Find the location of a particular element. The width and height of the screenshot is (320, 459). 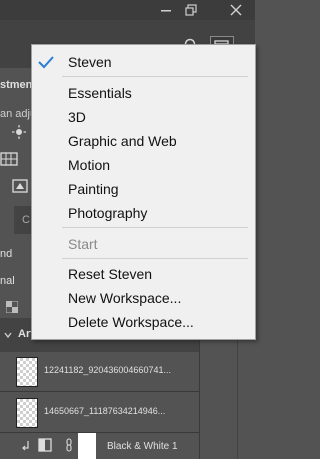

minimize-icon is located at coordinates (166, 11).